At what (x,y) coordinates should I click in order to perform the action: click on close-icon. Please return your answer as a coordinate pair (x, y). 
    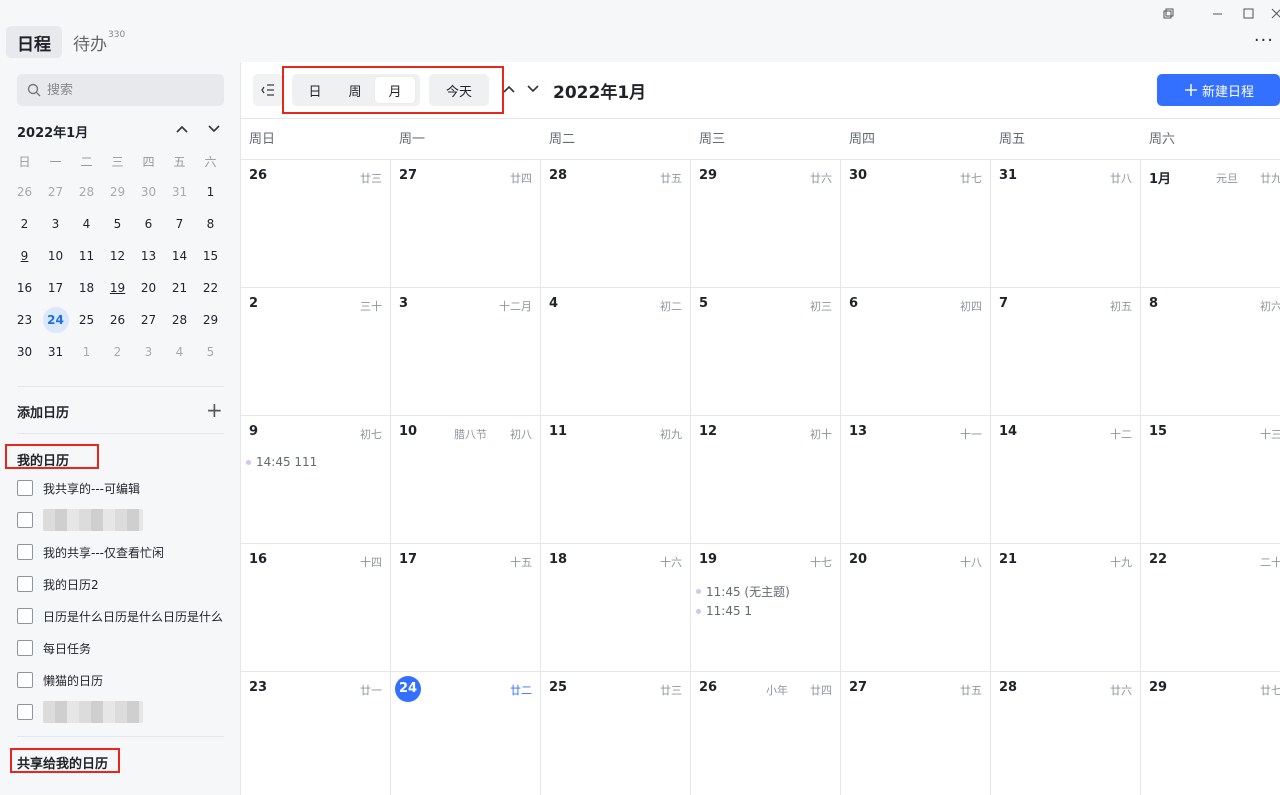
    Looking at the image, I should click on (1273, 13).